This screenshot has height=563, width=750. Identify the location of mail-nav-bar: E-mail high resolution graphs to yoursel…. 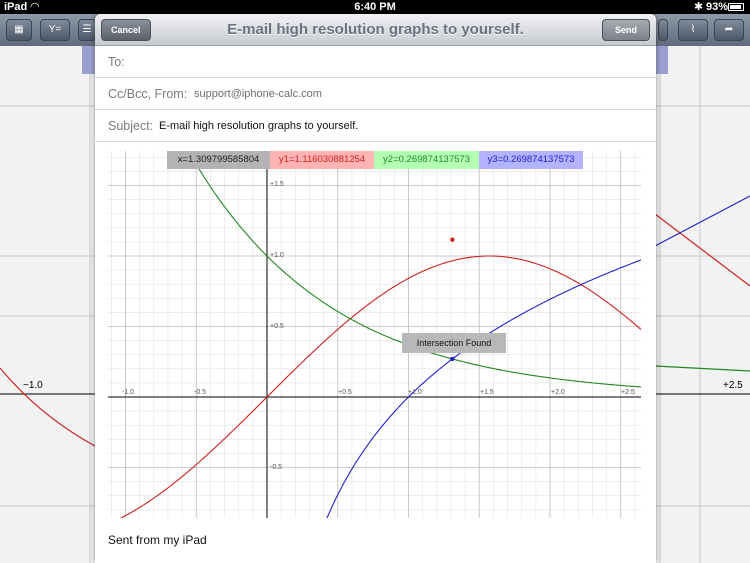
(375, 30).